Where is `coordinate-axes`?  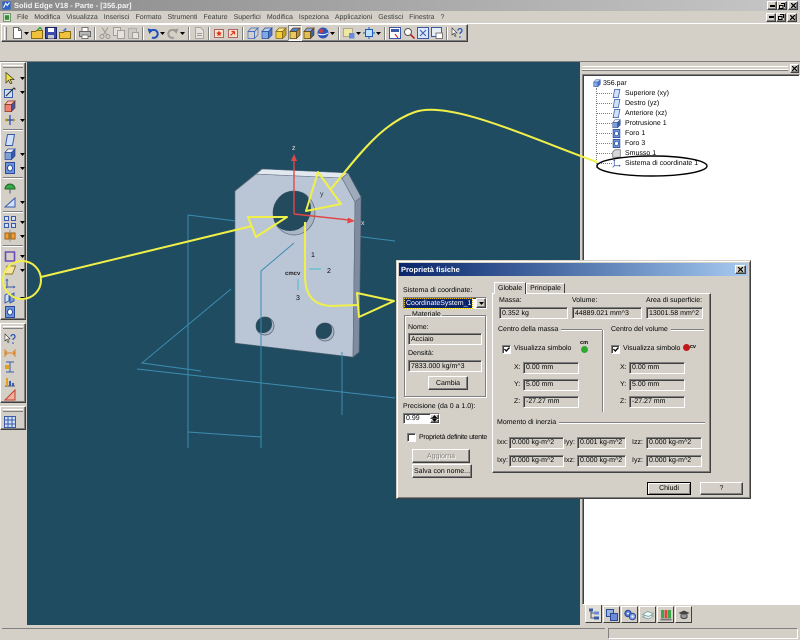 coordinate-axes is located at coordinates (323, 189).